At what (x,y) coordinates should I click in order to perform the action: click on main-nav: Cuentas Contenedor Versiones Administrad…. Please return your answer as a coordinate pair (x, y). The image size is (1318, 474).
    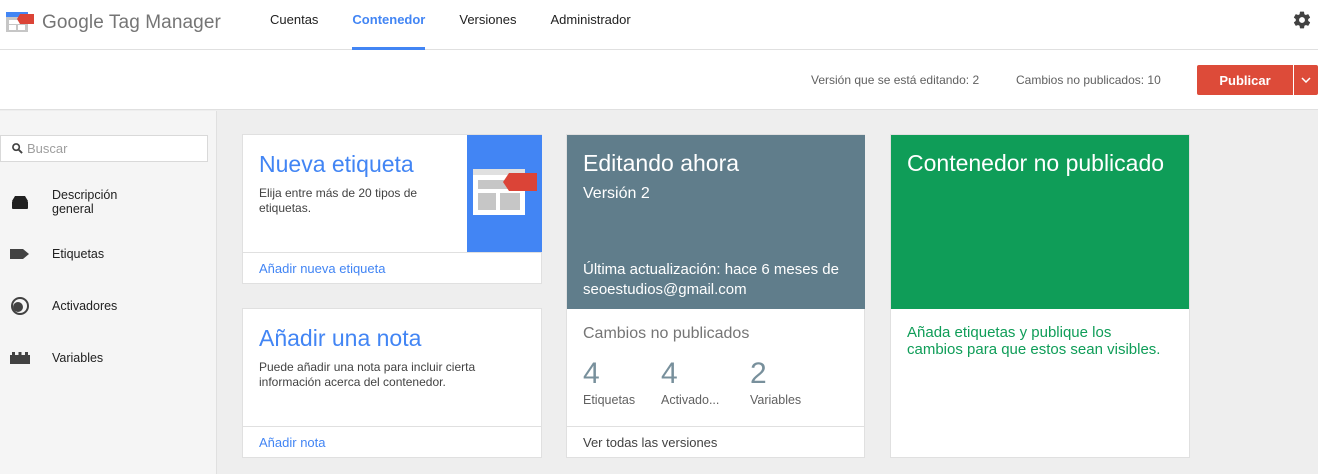
    Looking at the image, I should click on (467, 25).